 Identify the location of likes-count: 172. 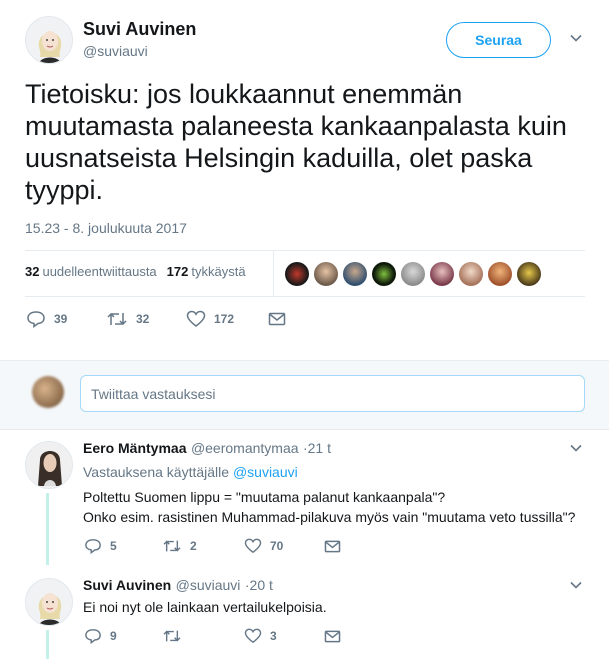
(177, 271).